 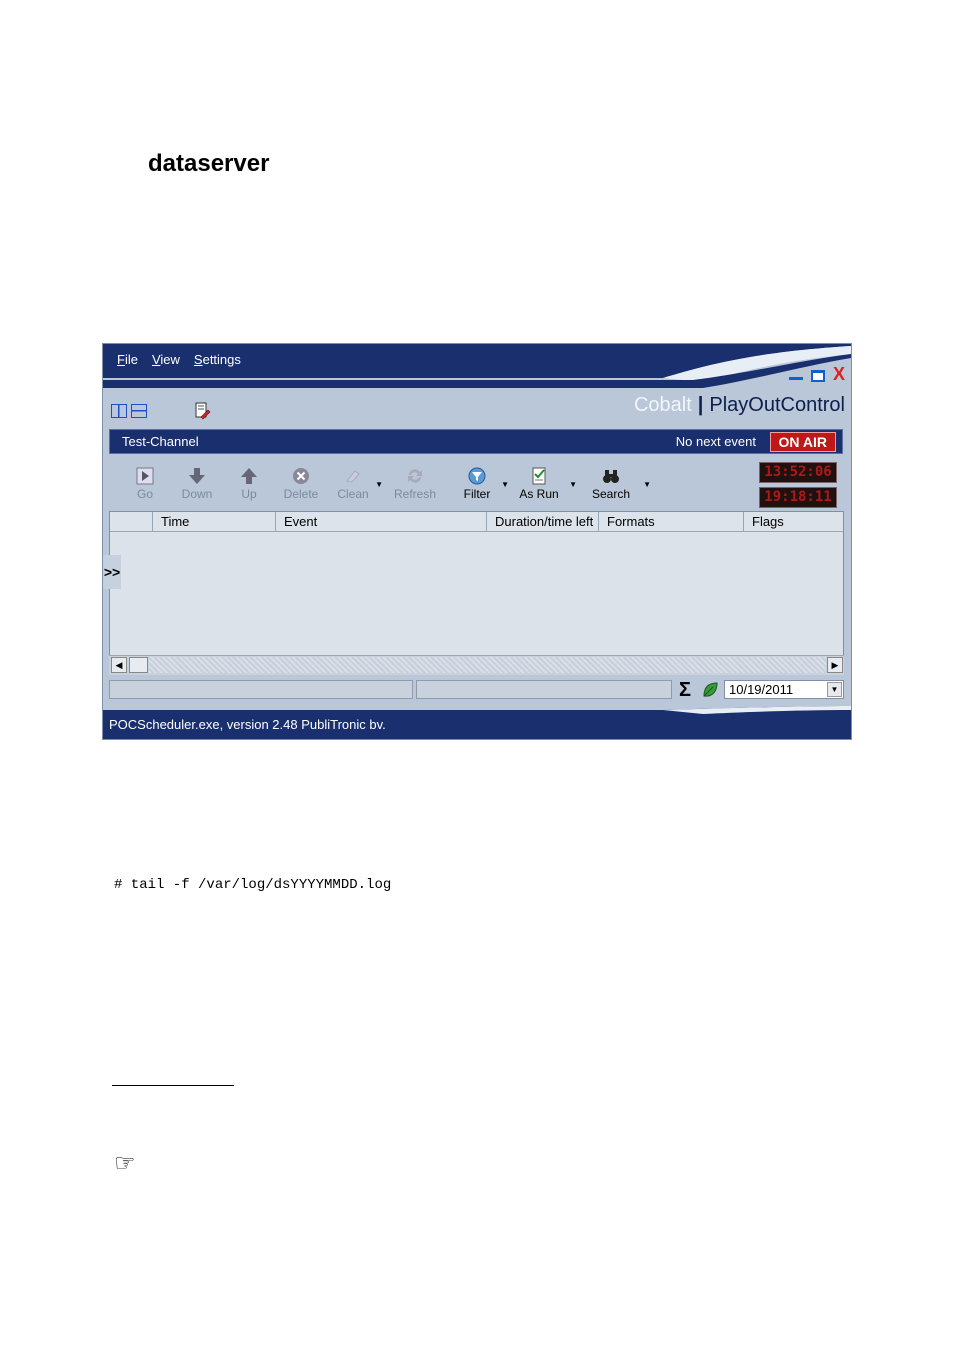 I want to click on scroll-left-icon: ◀, so click(x=119, y=665).